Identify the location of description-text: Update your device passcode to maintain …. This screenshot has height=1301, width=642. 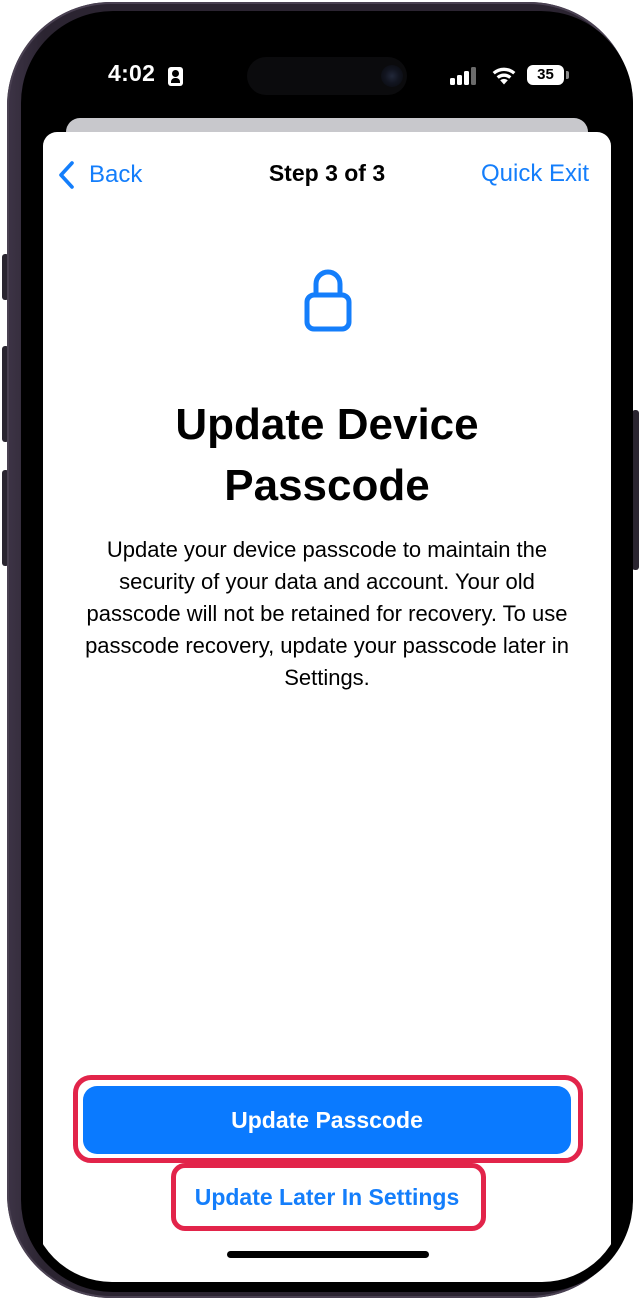
(327, 613).